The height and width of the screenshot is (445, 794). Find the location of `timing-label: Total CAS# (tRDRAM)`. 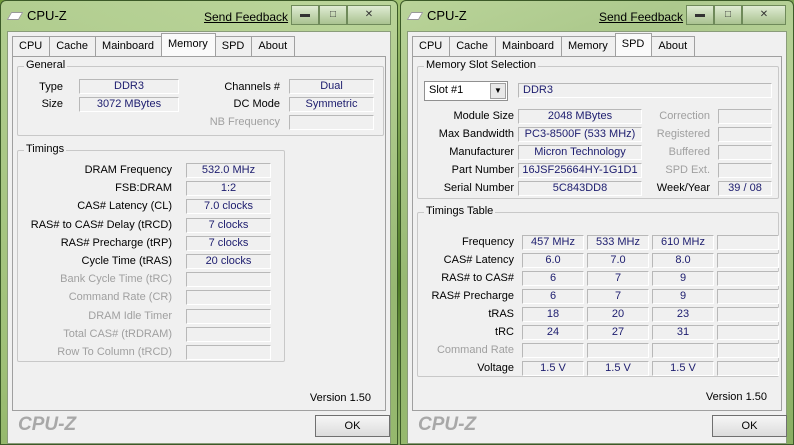

timing-label: Total CAS# (tRDRAM) is located at coordinates (117, 333).